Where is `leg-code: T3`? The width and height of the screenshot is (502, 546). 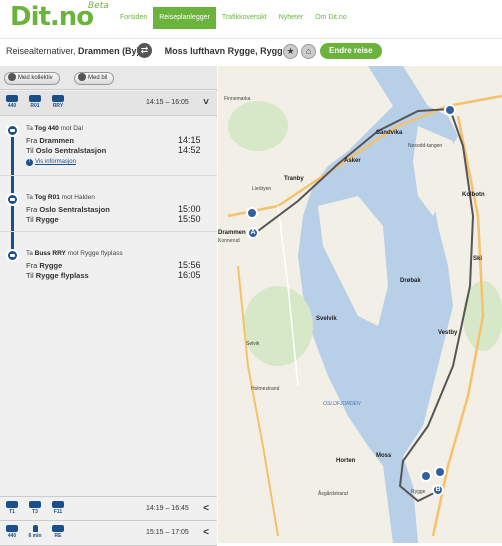 leg-code: T3 is located at coordinates (35, 512).